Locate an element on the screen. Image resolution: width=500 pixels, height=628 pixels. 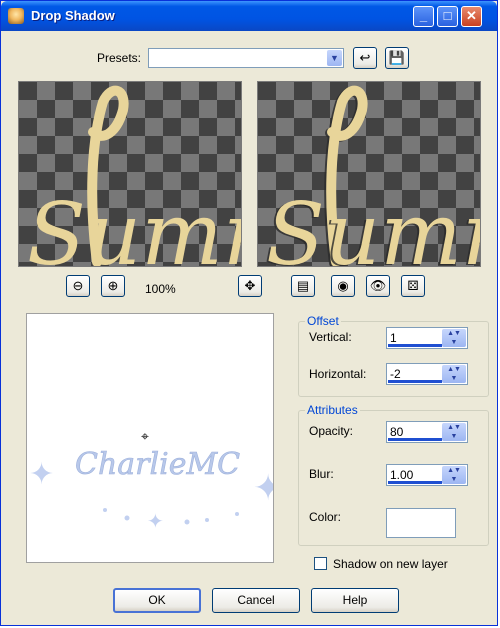
before-preview-image: Summ is located at coordinates (134, 175).